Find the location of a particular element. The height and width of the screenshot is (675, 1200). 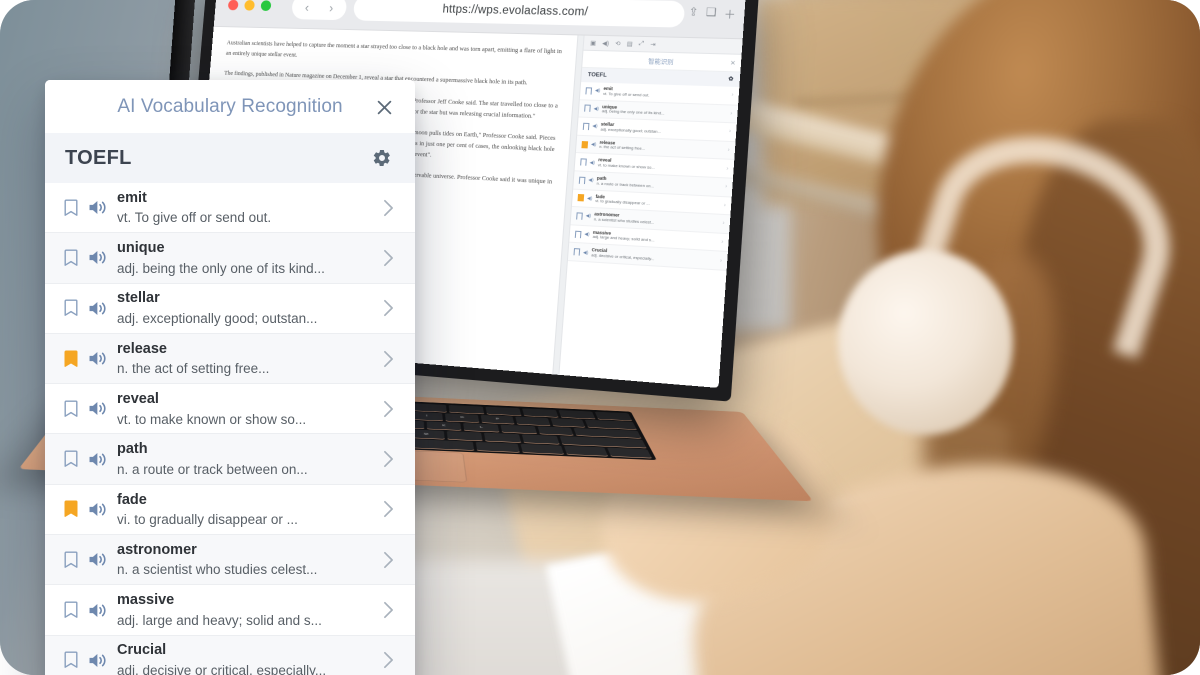

zoom-window-button is located at coordinates (266, 5).